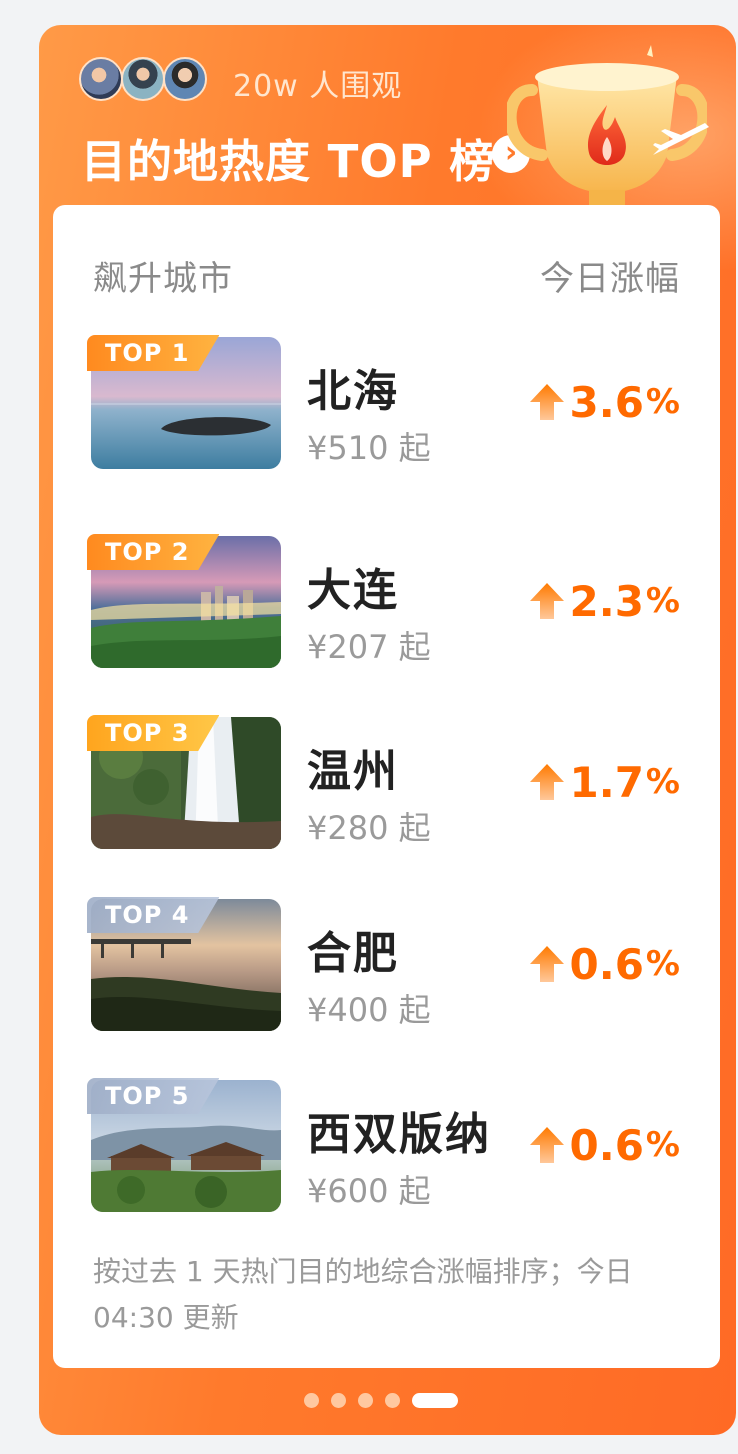  Describe the element at coordinates (353, 590) in the screenshot. I see `city-name: 大连` at that location.